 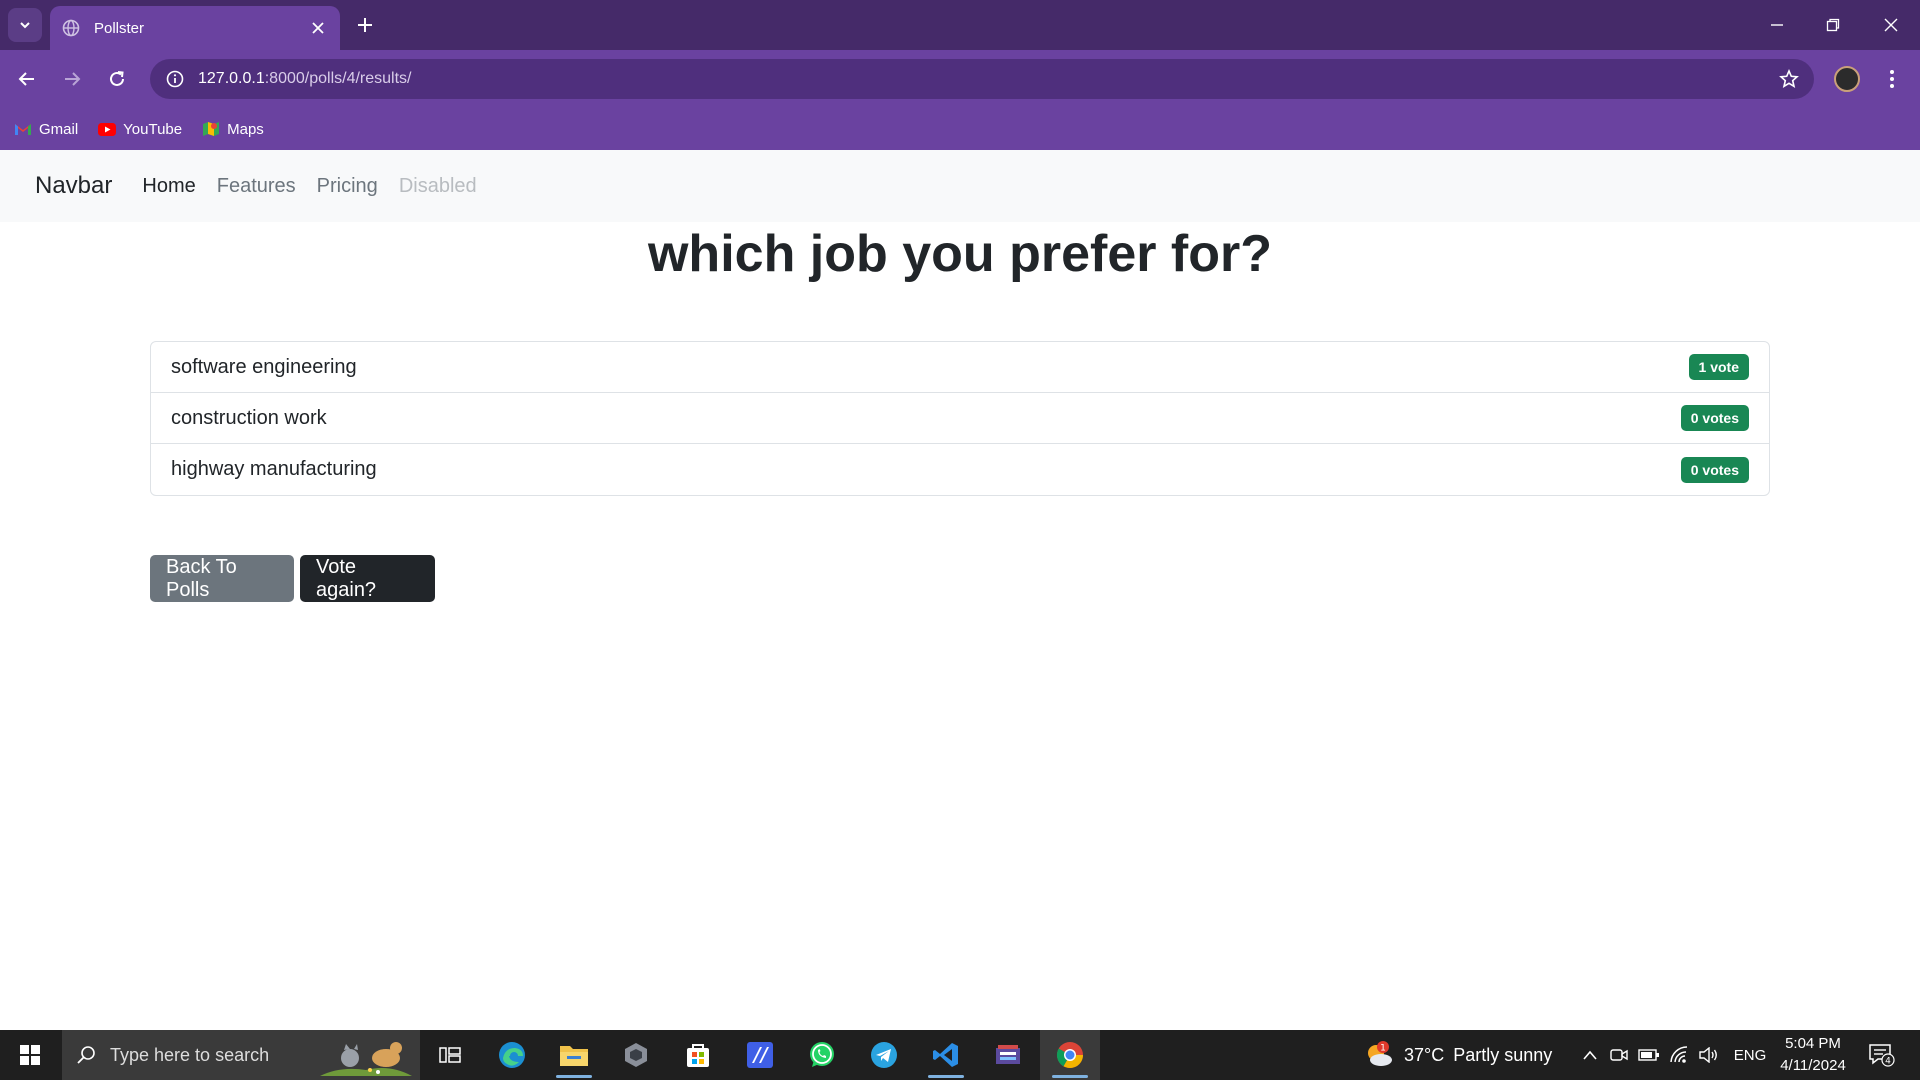 I want to click on new-tab-button, so click(x=365, y=25).